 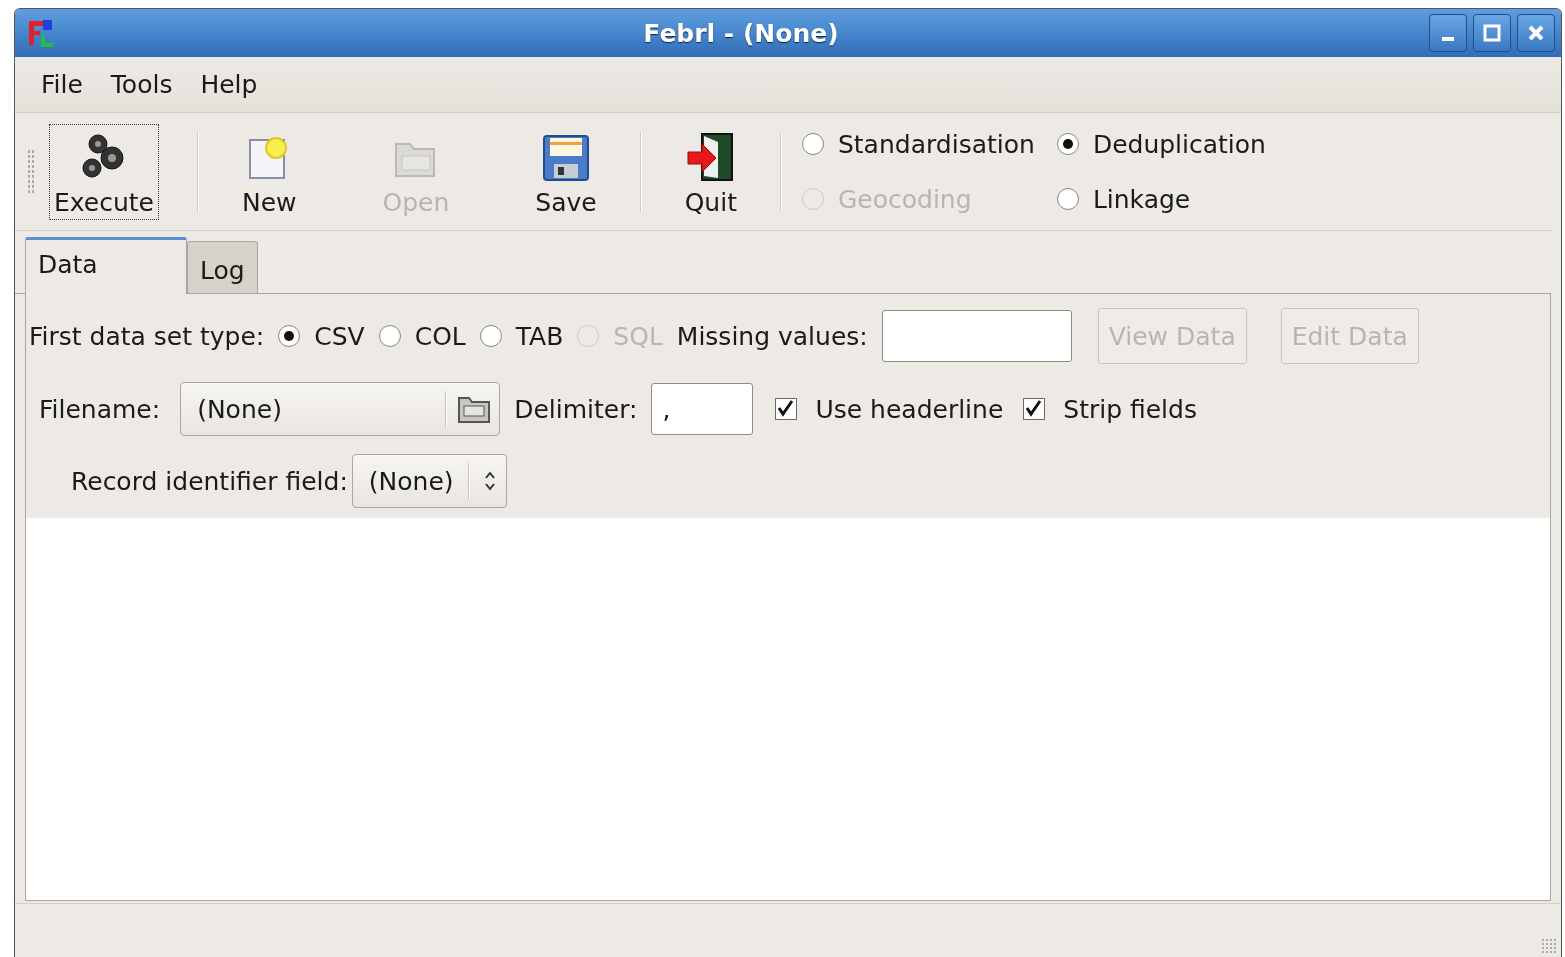 I want to click on menu-item: Help, so click(x=229, y=84).